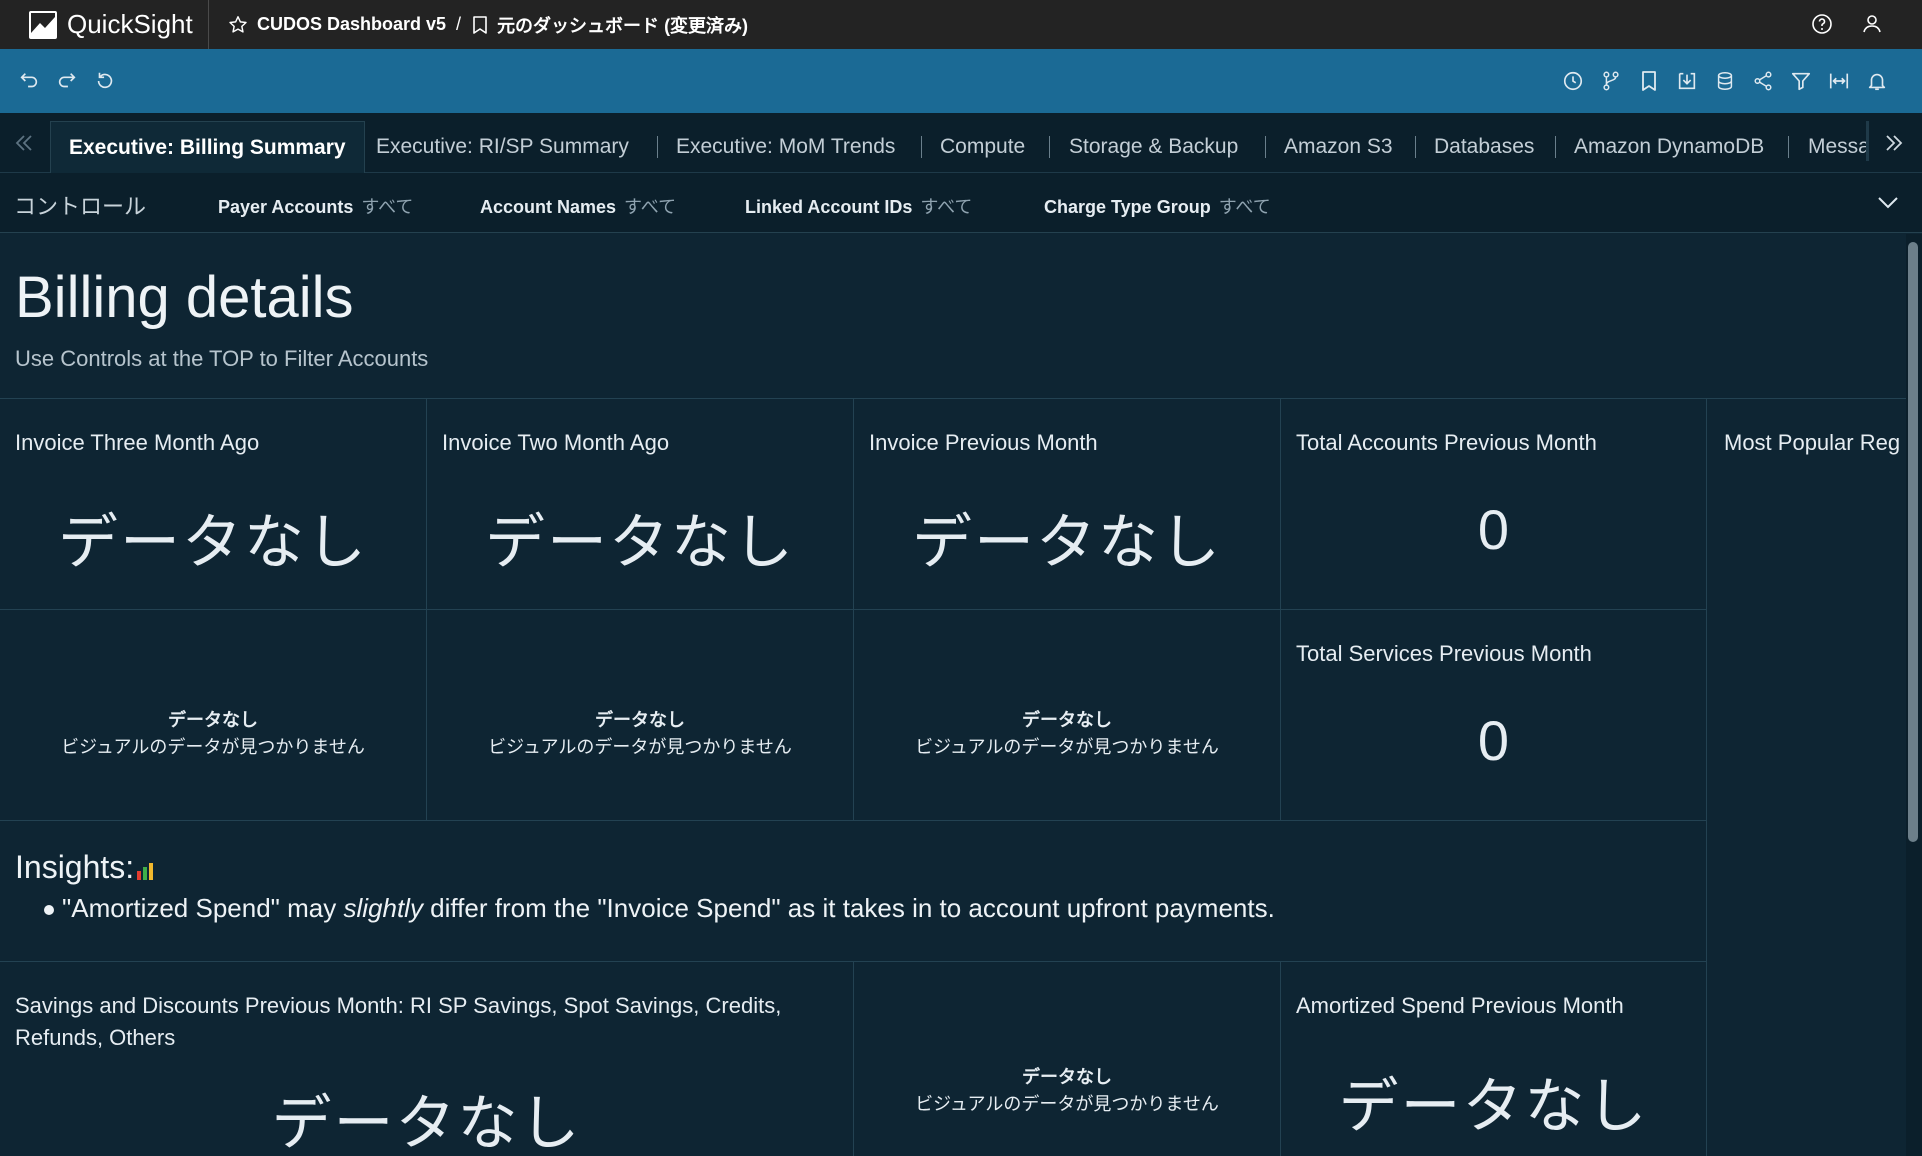  What do you see at coordinates (1822, 24) in the screenshot?
I see `help-icon` at bounding box center [1822, 24].